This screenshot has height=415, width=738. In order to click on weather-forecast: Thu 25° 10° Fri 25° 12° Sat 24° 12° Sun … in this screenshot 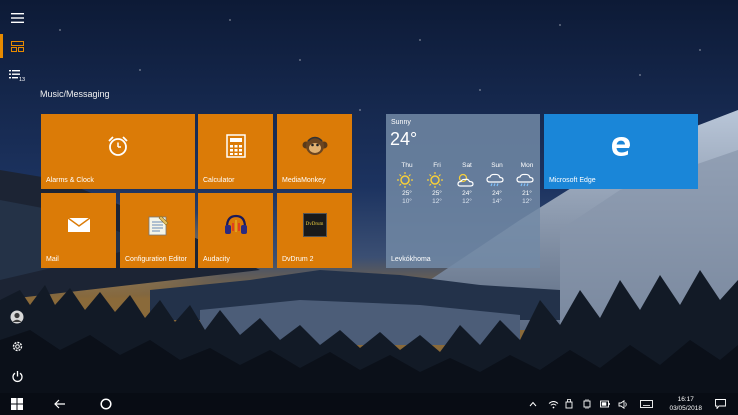, I will do `click(467, 183)`.